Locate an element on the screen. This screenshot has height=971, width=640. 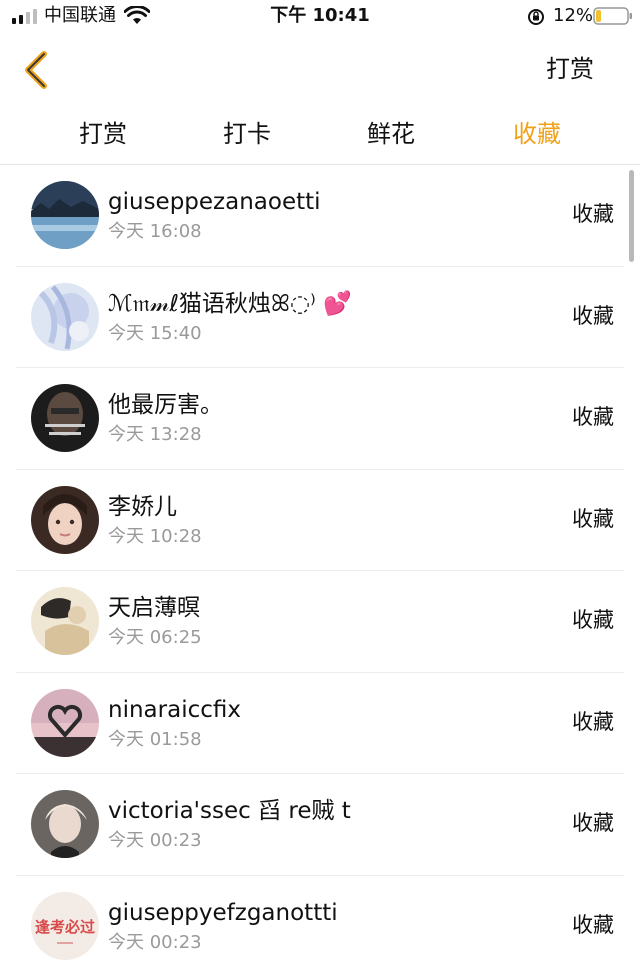
user-name: 天启薄暝 is located at coordinates (154, 608).